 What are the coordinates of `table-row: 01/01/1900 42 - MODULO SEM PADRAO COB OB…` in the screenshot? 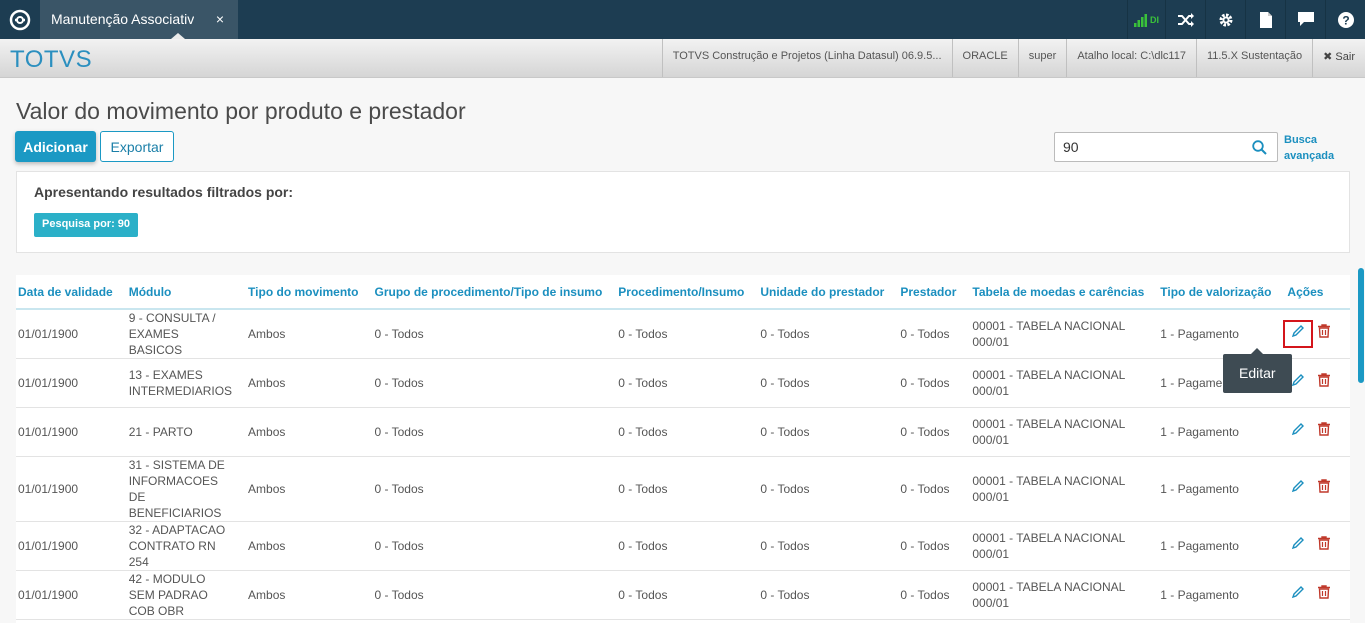 It's located at (683, 595).